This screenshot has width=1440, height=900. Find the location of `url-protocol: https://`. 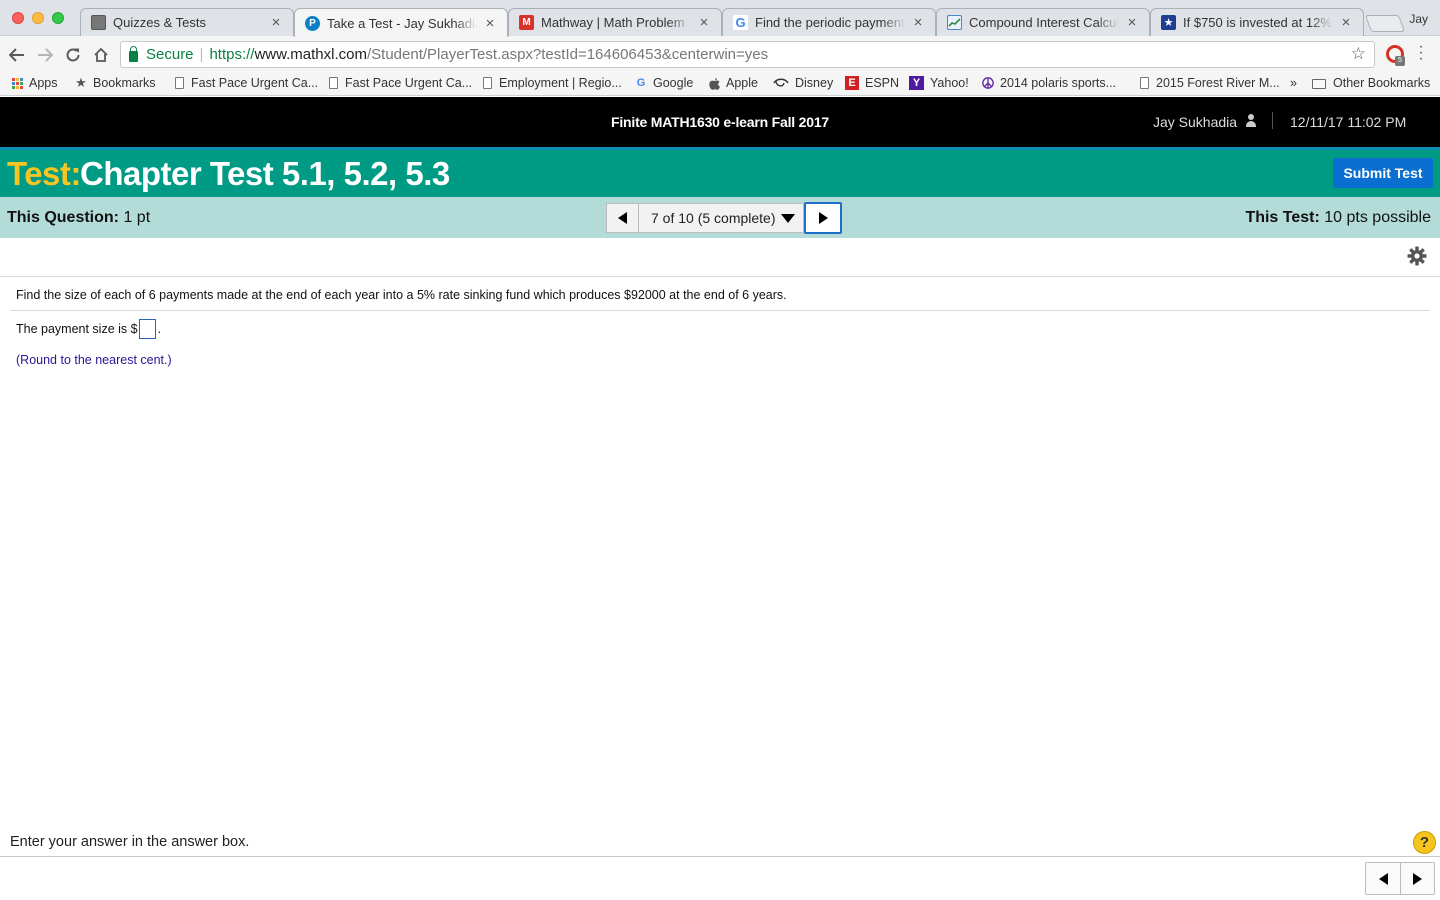

url-protocol: https:// is located at coordinates (232, 54).